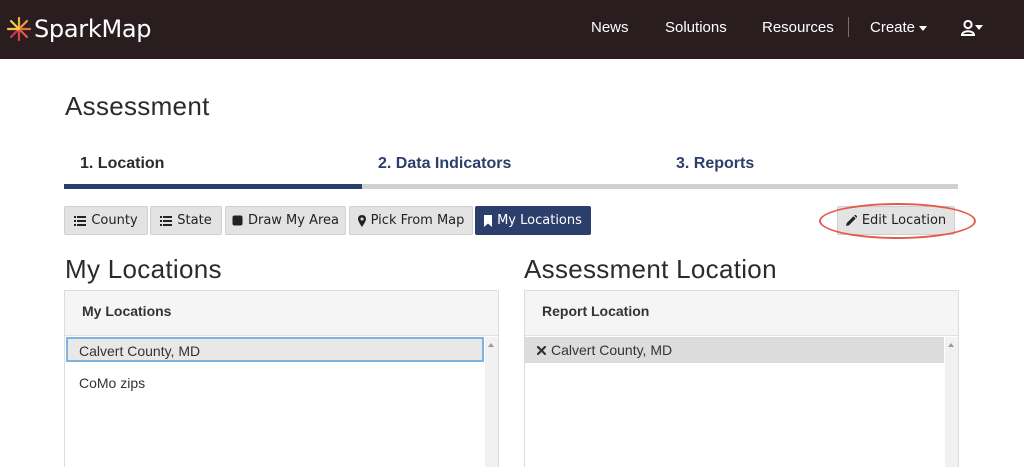  Describe the element at coordinates (114, 220) in the screenshot. I see `county-button-label: County` at that location.